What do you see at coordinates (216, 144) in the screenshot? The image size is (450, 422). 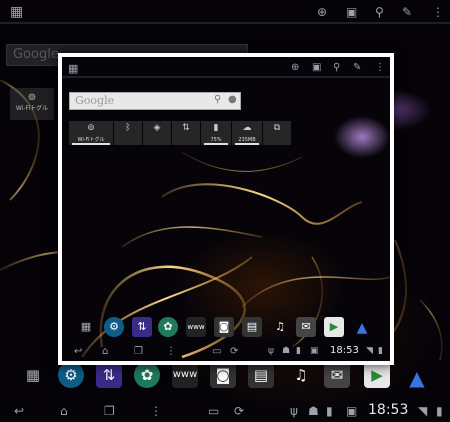 I see `battery-indicator` at bounding box center [216, 144].